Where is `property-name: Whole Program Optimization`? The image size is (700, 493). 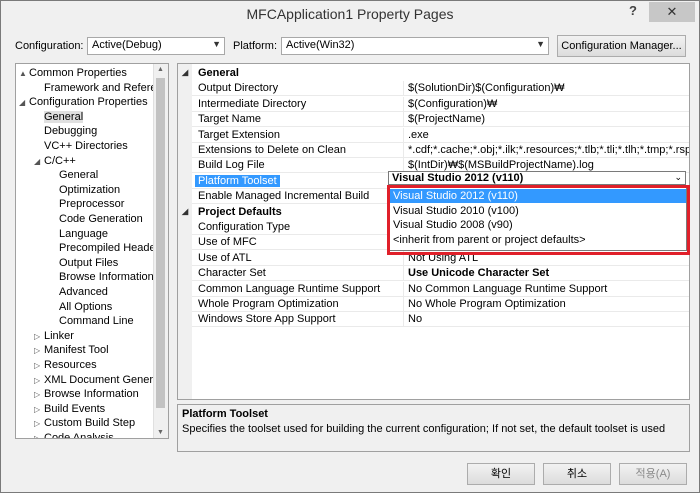
property-name: Whole Program Optimization is located at coordinates (268, 304).